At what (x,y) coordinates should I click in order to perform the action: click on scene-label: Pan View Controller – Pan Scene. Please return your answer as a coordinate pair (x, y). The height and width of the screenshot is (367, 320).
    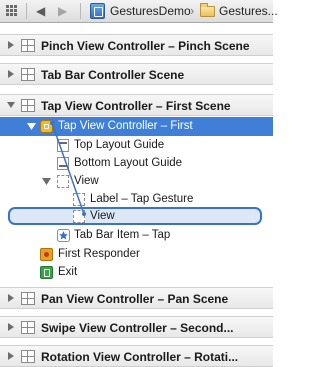
    Looking at the image, I should click on (135, 299).